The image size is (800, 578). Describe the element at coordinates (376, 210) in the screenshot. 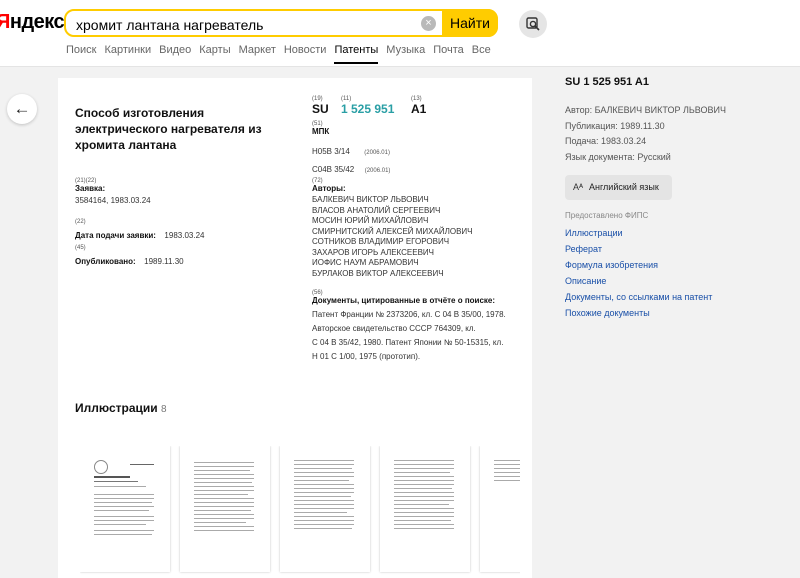

I see `author-name: ВЛАСОВ АНАТОЛИЙ СЕРГЕЕВИЧ` at that location.